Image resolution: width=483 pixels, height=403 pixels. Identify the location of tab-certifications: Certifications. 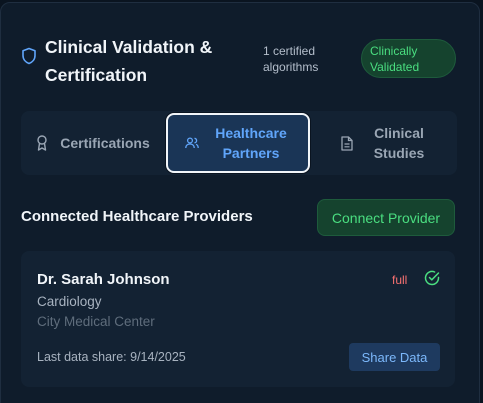
(93, 143).